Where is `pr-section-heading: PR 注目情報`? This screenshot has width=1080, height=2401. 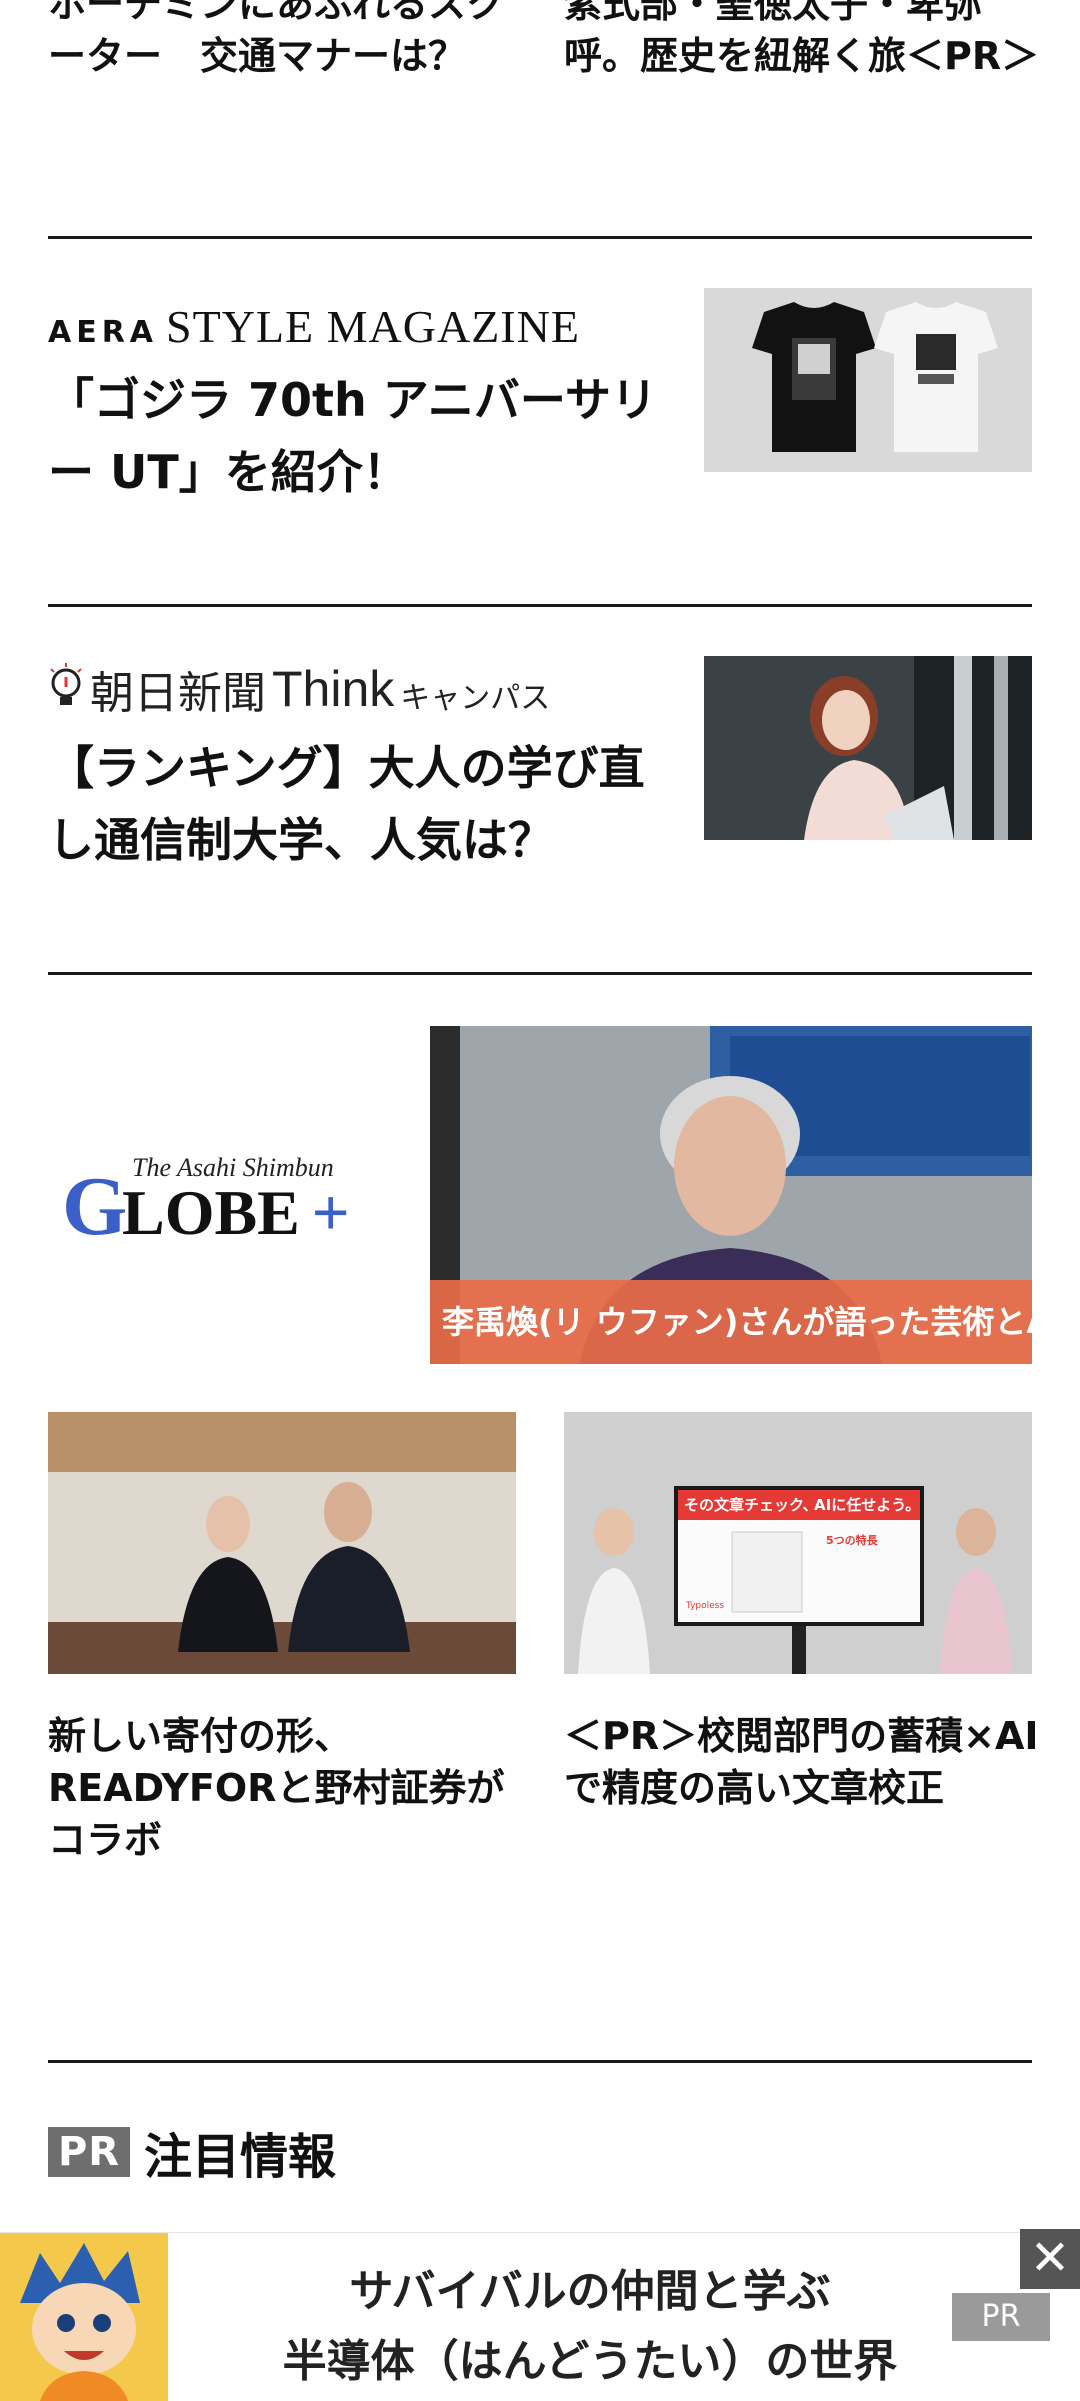
pr-section-heading: PR 注目情報 is located at coordinates (192, 2153).